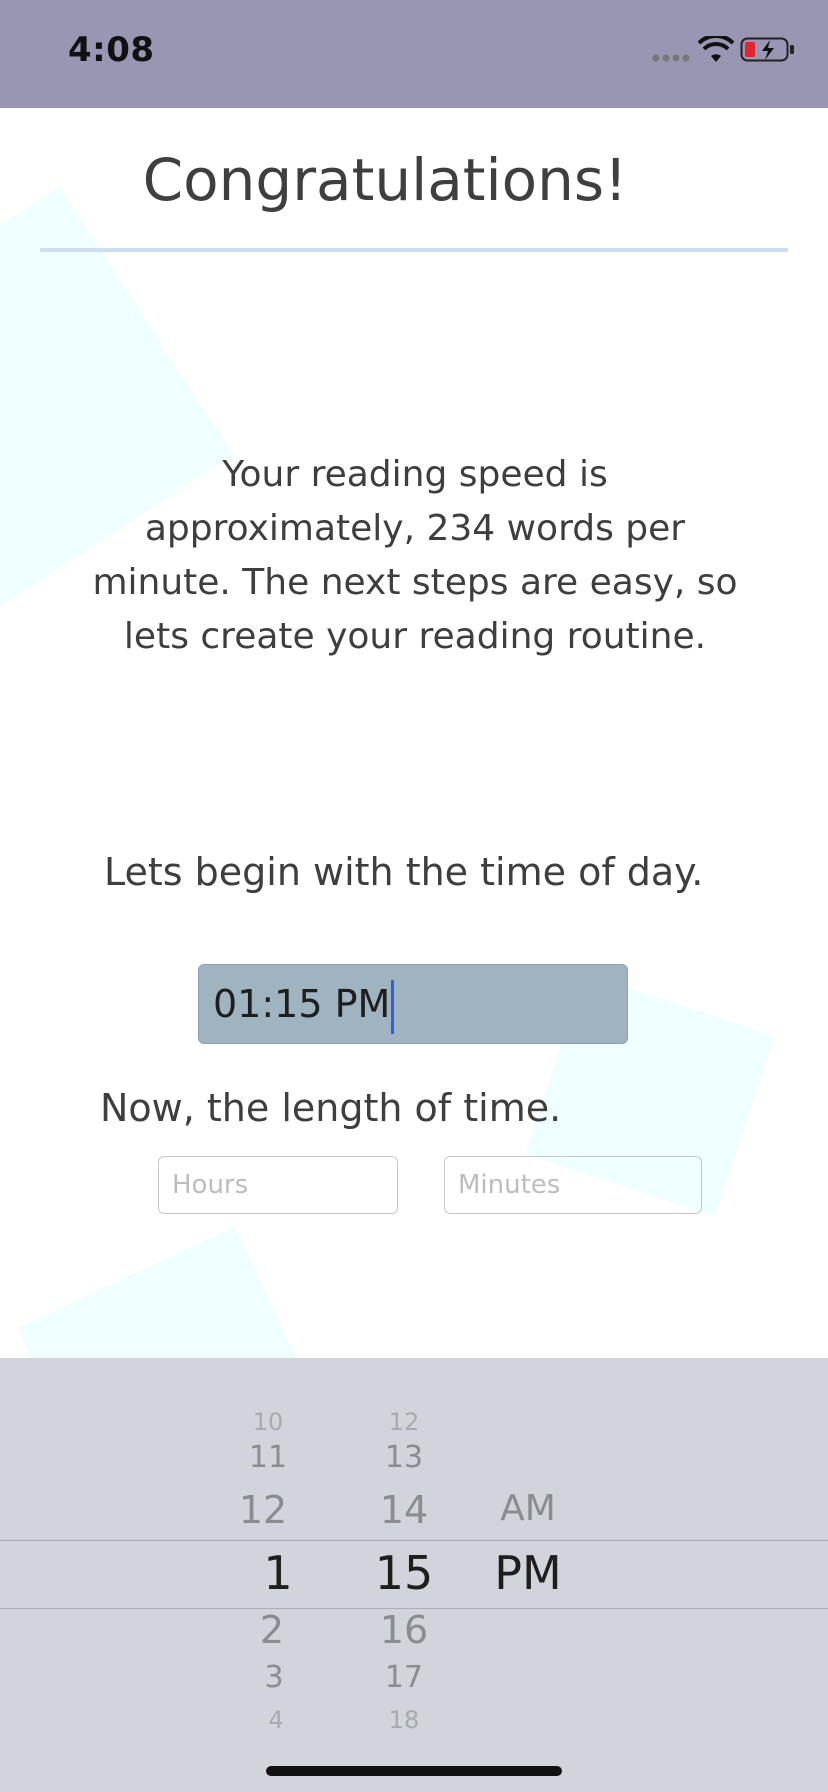 This screenshot has width=828, height=1792. I want to click on picker-selection-top-line, so click(414, 1540).